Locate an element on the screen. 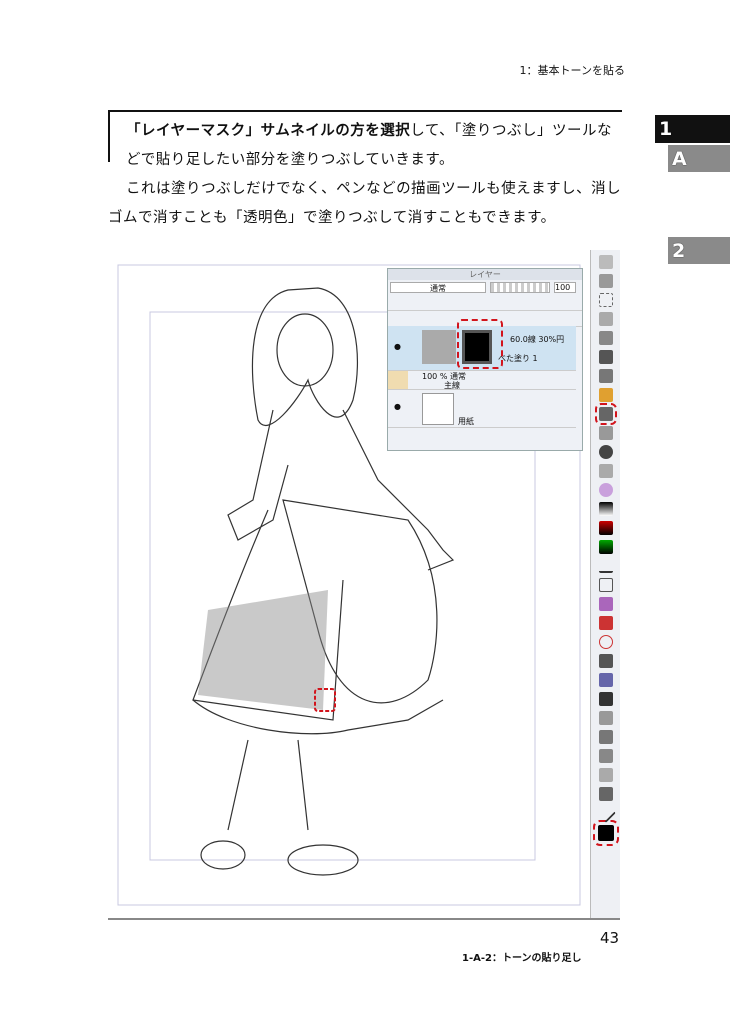  chapter-tab: 1 is located at coordinates (692, 129).